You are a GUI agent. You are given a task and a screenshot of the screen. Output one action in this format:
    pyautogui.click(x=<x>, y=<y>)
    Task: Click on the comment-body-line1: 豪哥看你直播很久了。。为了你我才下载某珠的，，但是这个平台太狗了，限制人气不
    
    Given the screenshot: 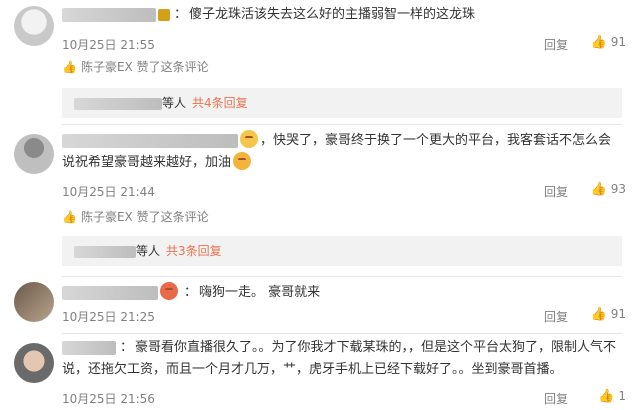 What is the action you would take?
    pyautogui.click(x=376, y=347)
    